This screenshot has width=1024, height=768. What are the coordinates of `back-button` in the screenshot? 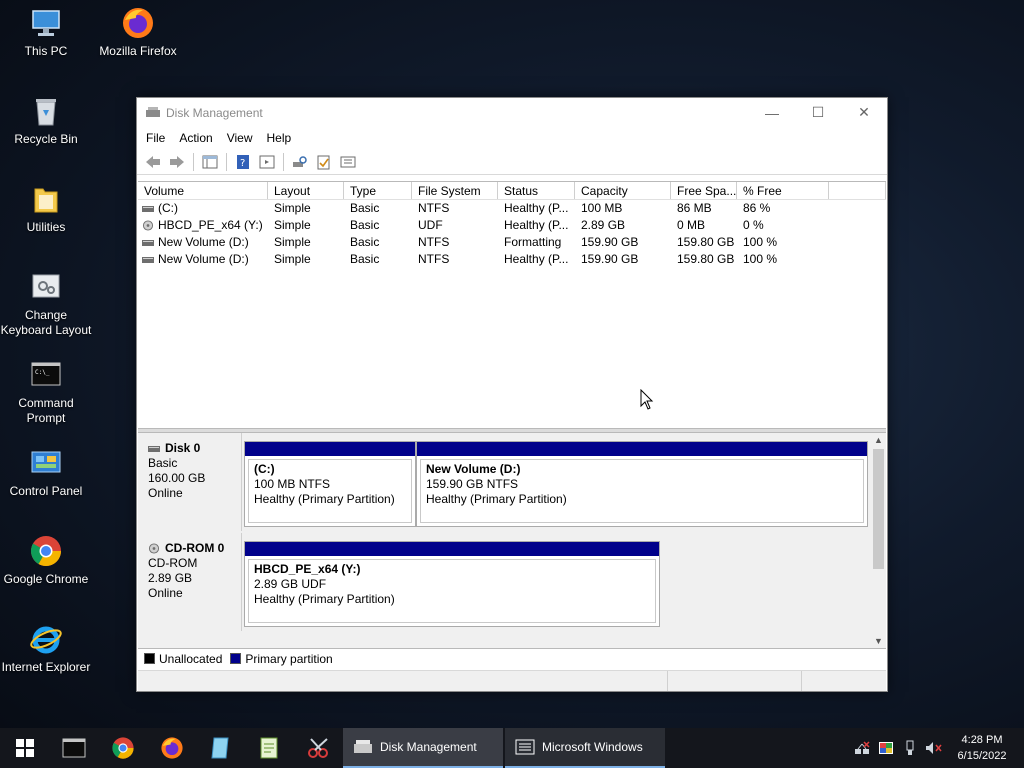 It's located at (153, 162).